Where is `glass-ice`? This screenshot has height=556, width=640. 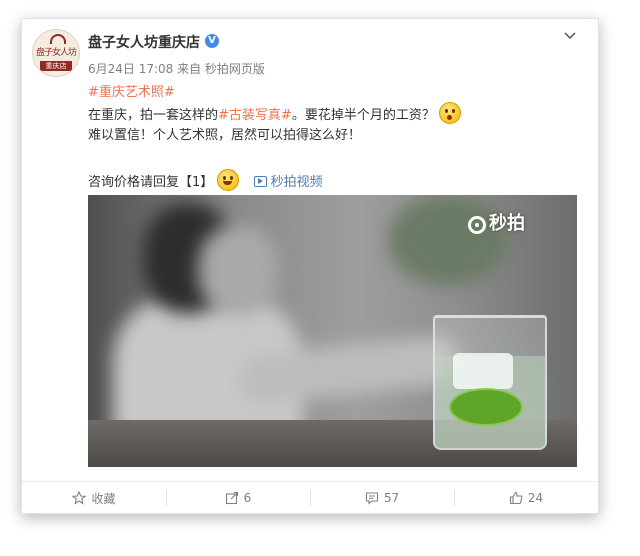
glass-ice is located at coordinates (483, 371).